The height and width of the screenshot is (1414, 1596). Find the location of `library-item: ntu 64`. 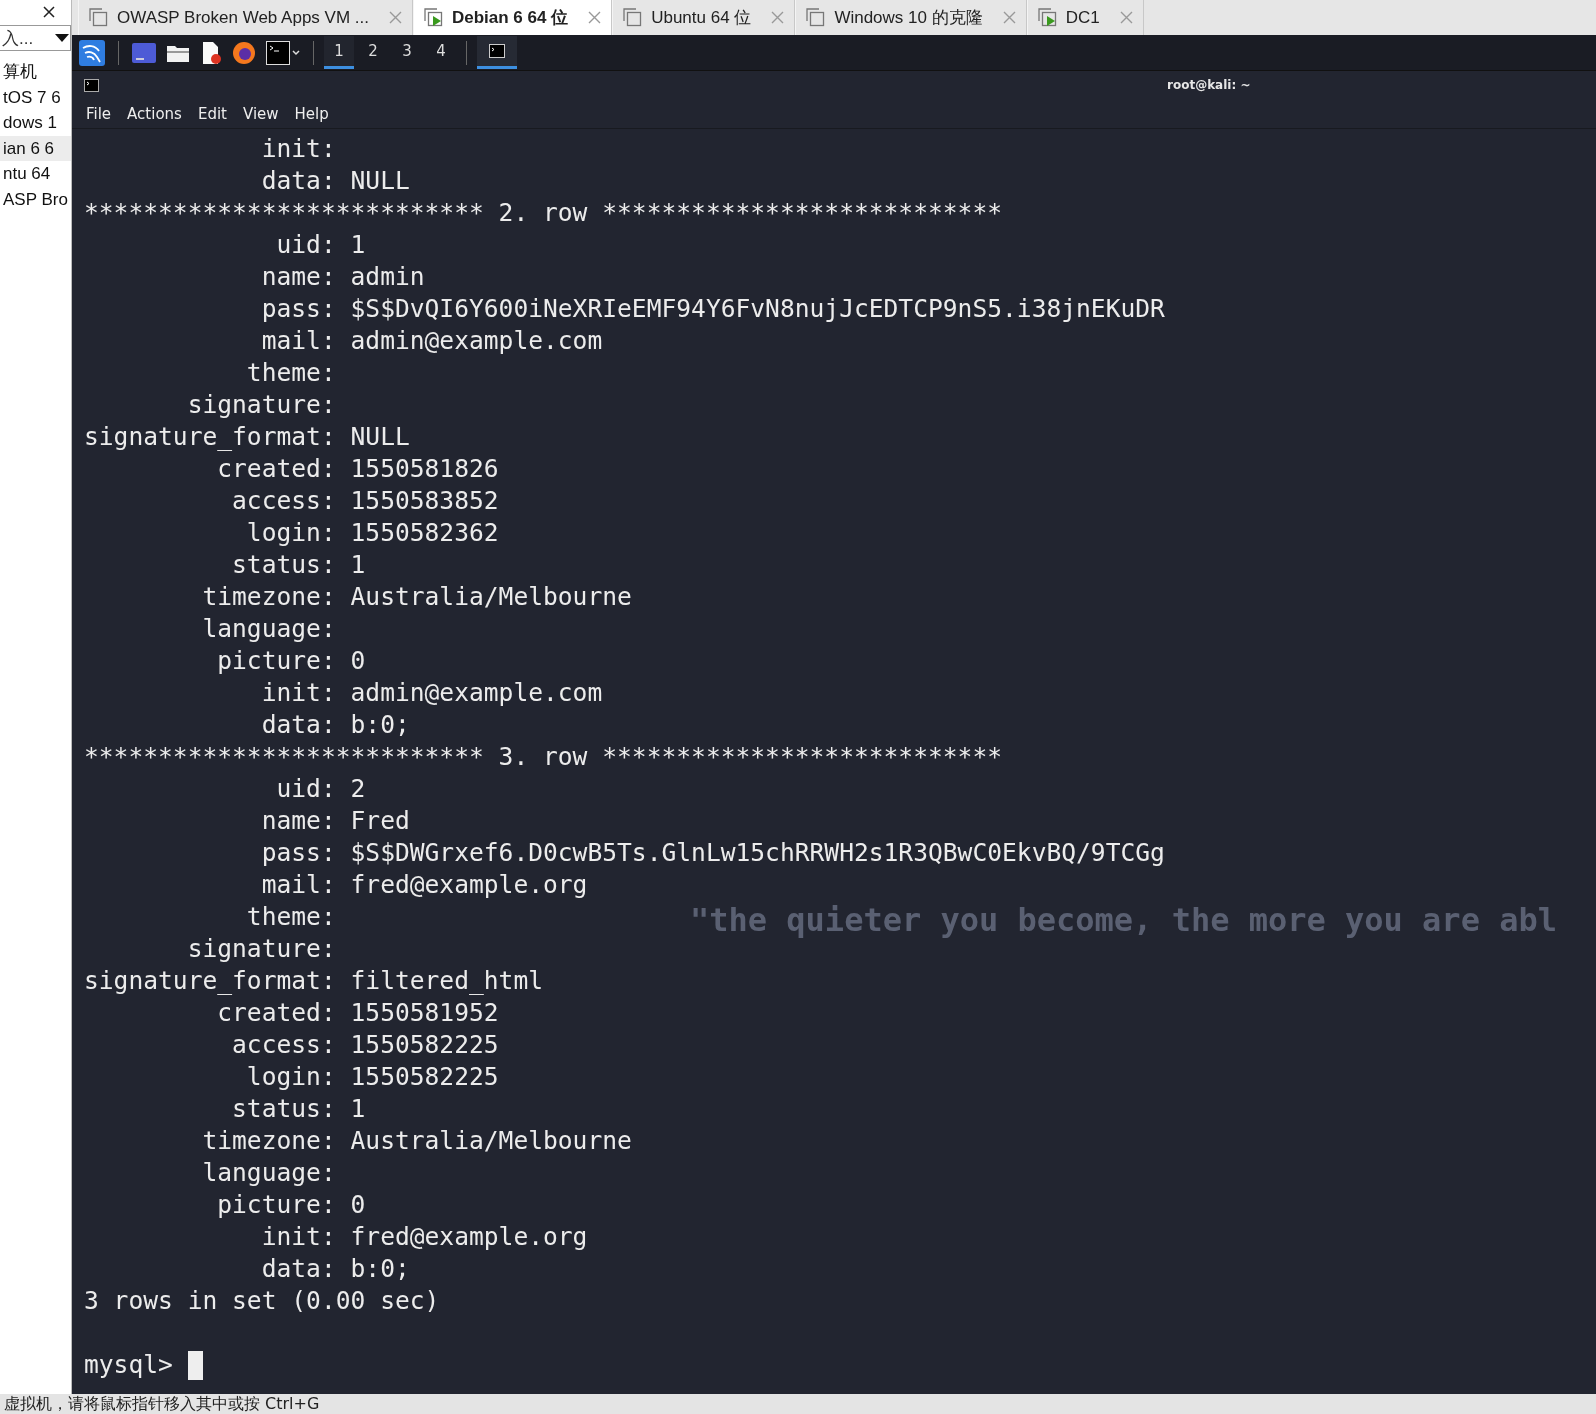

library-item: ntu 64 is located at coordinates (35, 174).